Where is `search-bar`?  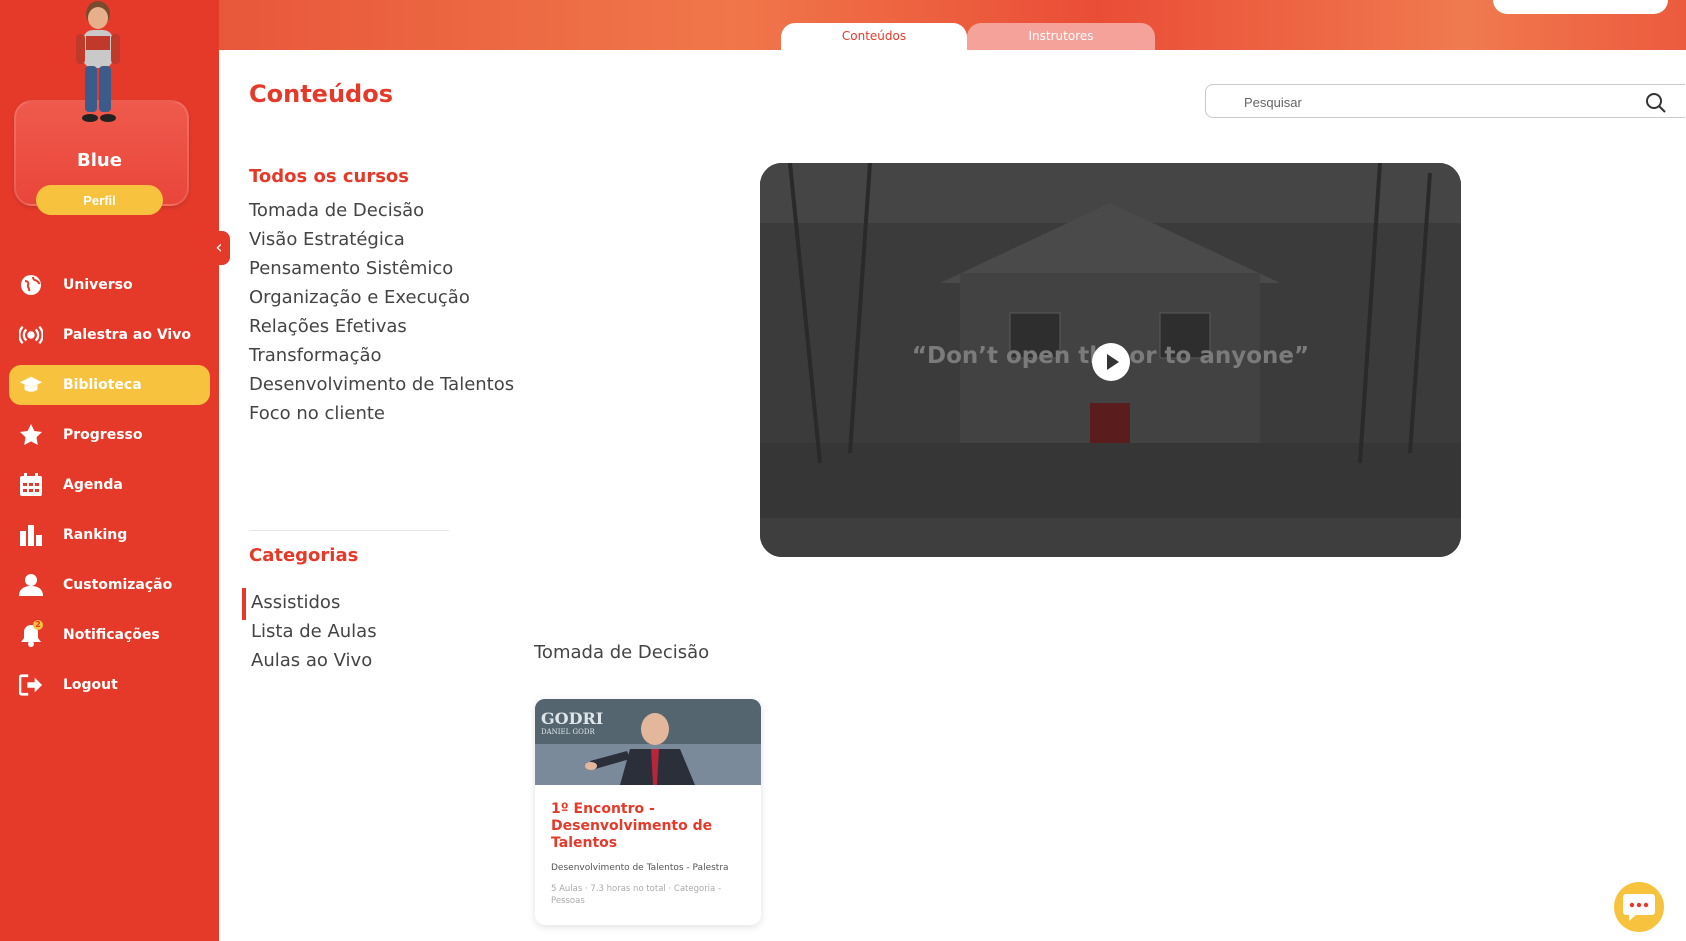
search-bar is located at coordinates (1445, 101).